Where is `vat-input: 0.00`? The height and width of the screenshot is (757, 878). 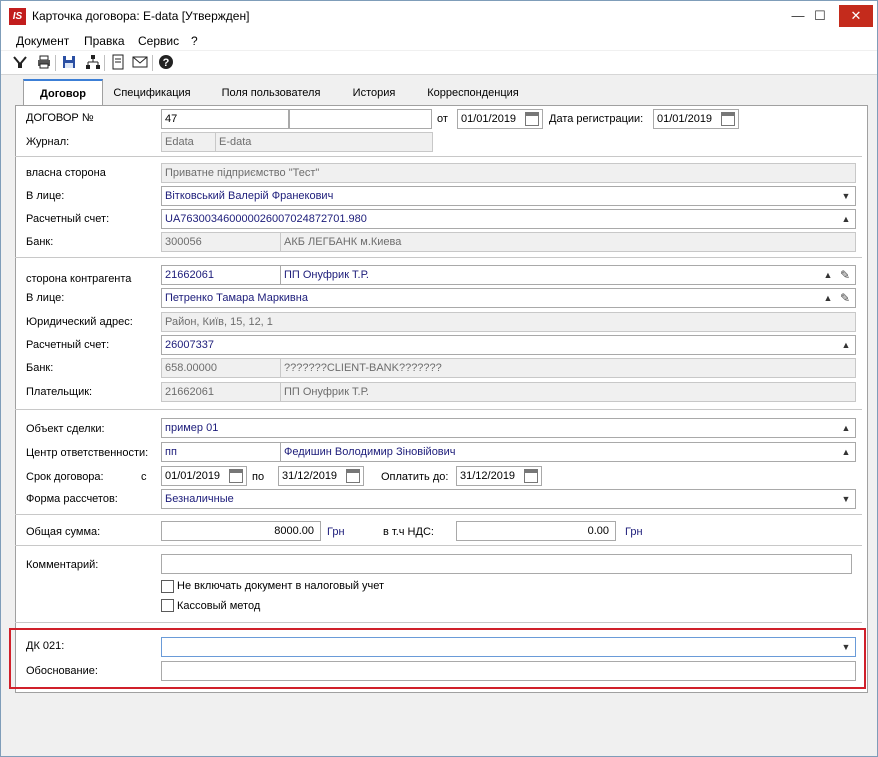
vat-input: 0.00 is located at coordinates (536, 531).